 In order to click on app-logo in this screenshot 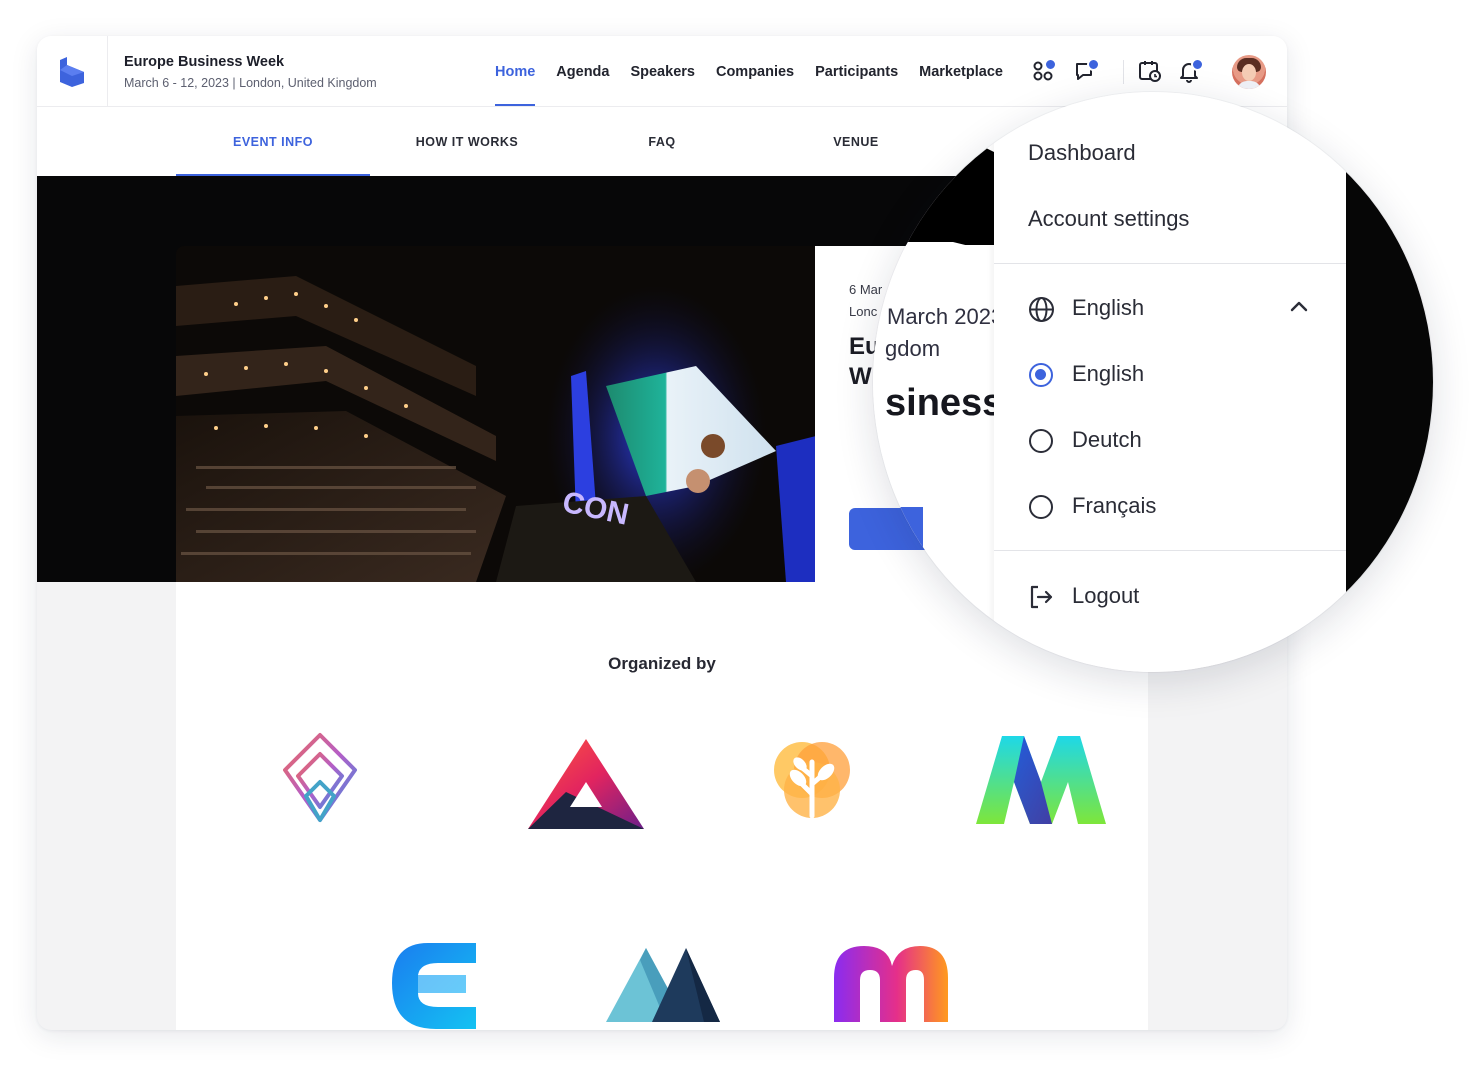, I will do `click(72, 71)`.